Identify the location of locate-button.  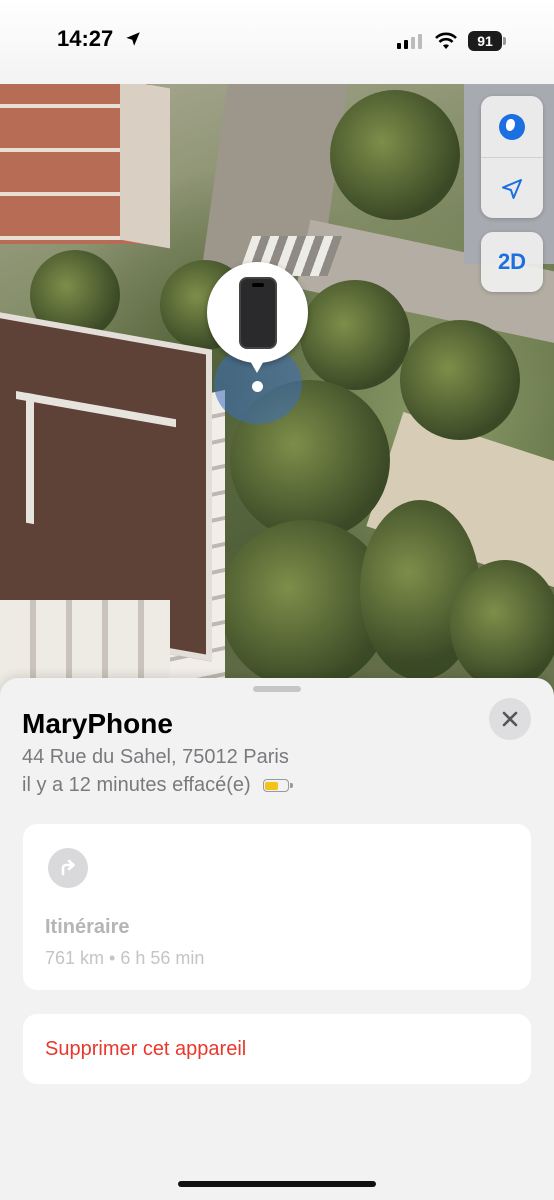
(512, 188).